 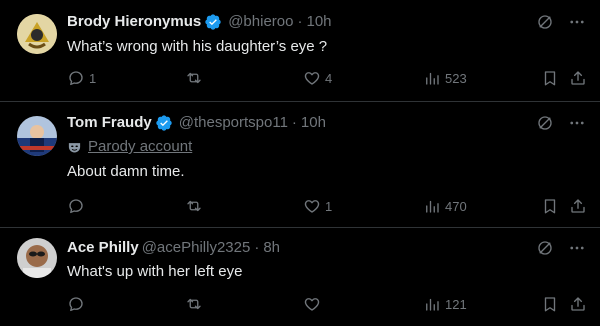 I want to click on timestamp: 8h, so click(x=271, y=248).